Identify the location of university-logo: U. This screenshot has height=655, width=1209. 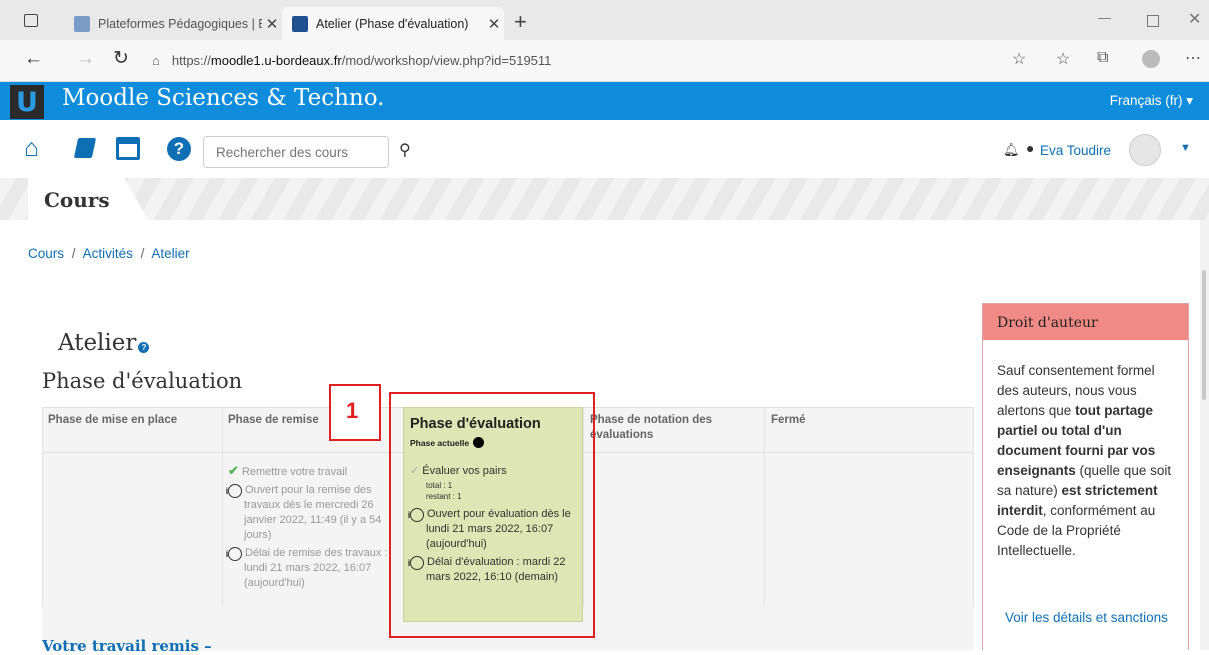
(27, 102).